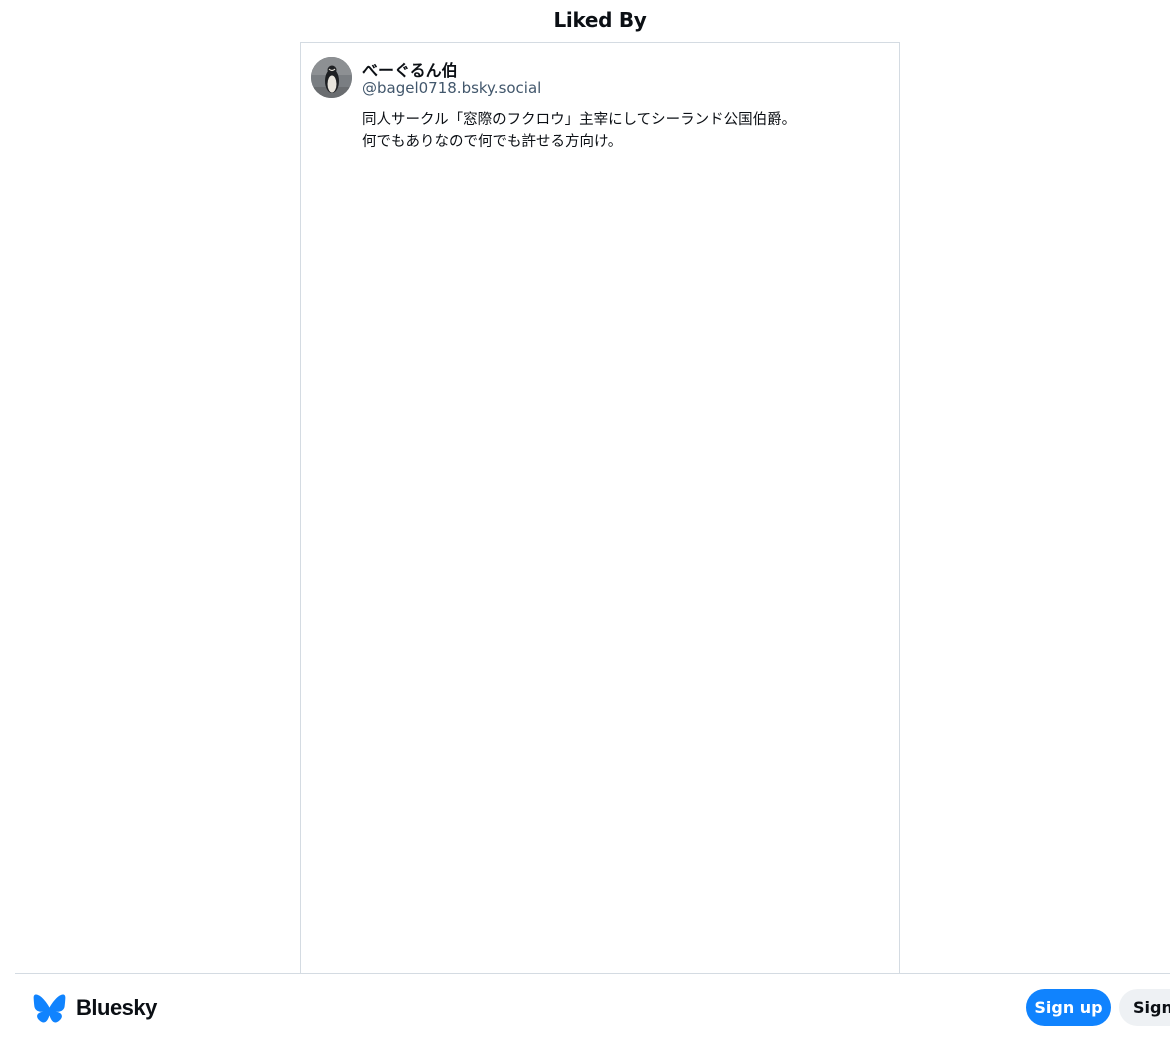 Image resolution: width=1170 pixels, height=1042 pixels. I want to click on avatar, so click(331, 77).